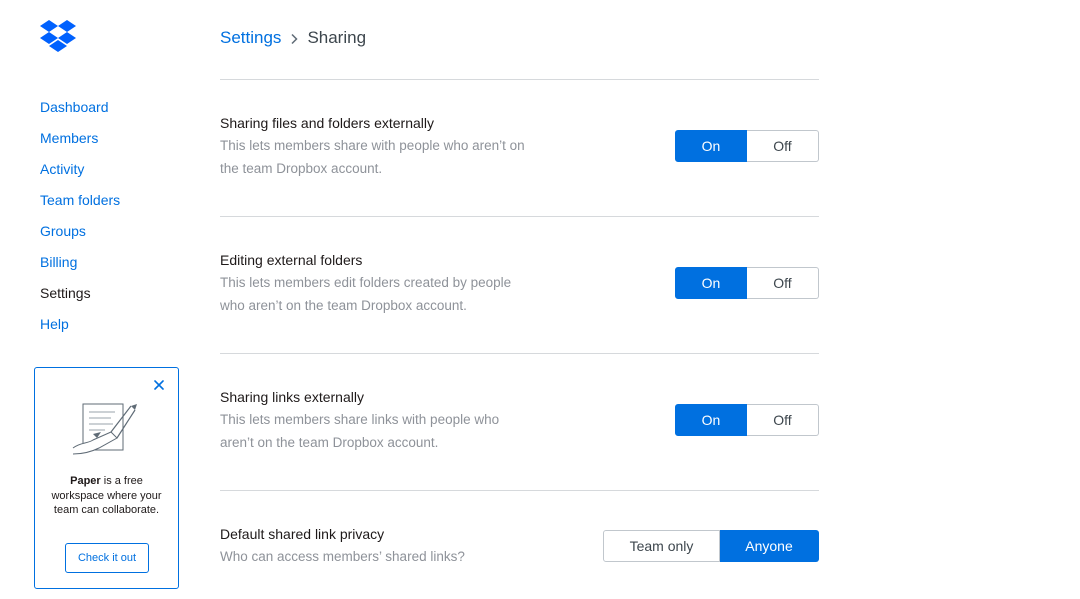 The width and height of the screenshot is (1080, 599). I want to click on chevron-right-icon, so click(294, 38).